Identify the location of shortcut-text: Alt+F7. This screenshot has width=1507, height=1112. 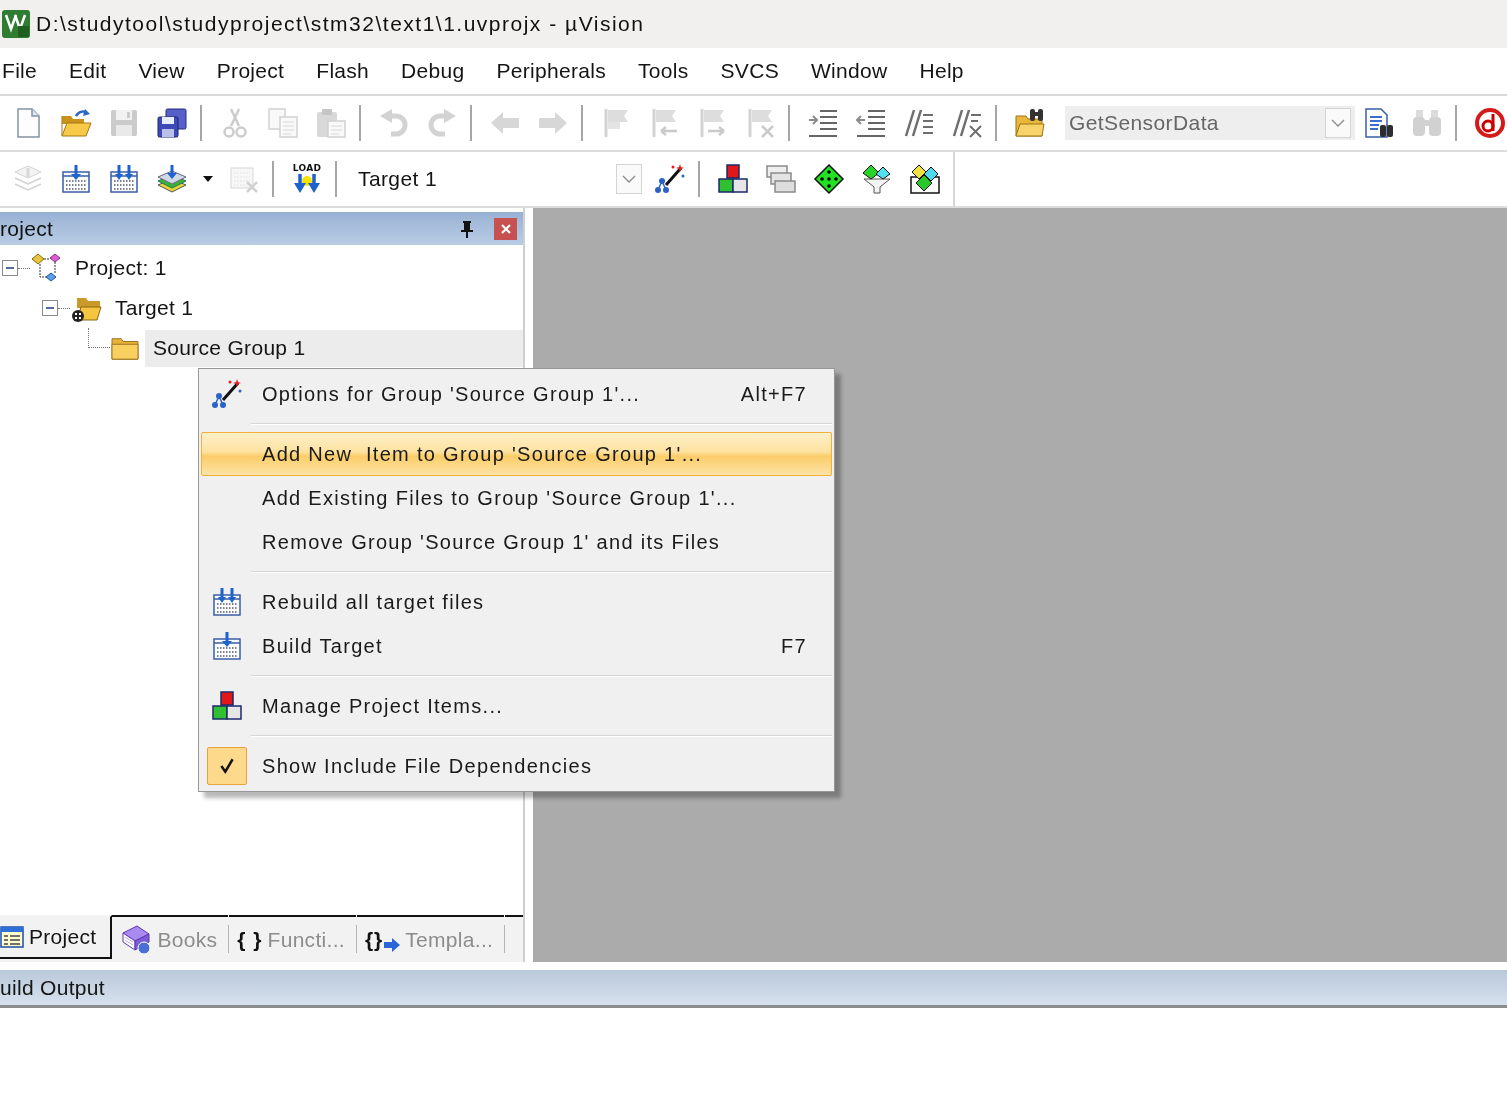
(773, 394).